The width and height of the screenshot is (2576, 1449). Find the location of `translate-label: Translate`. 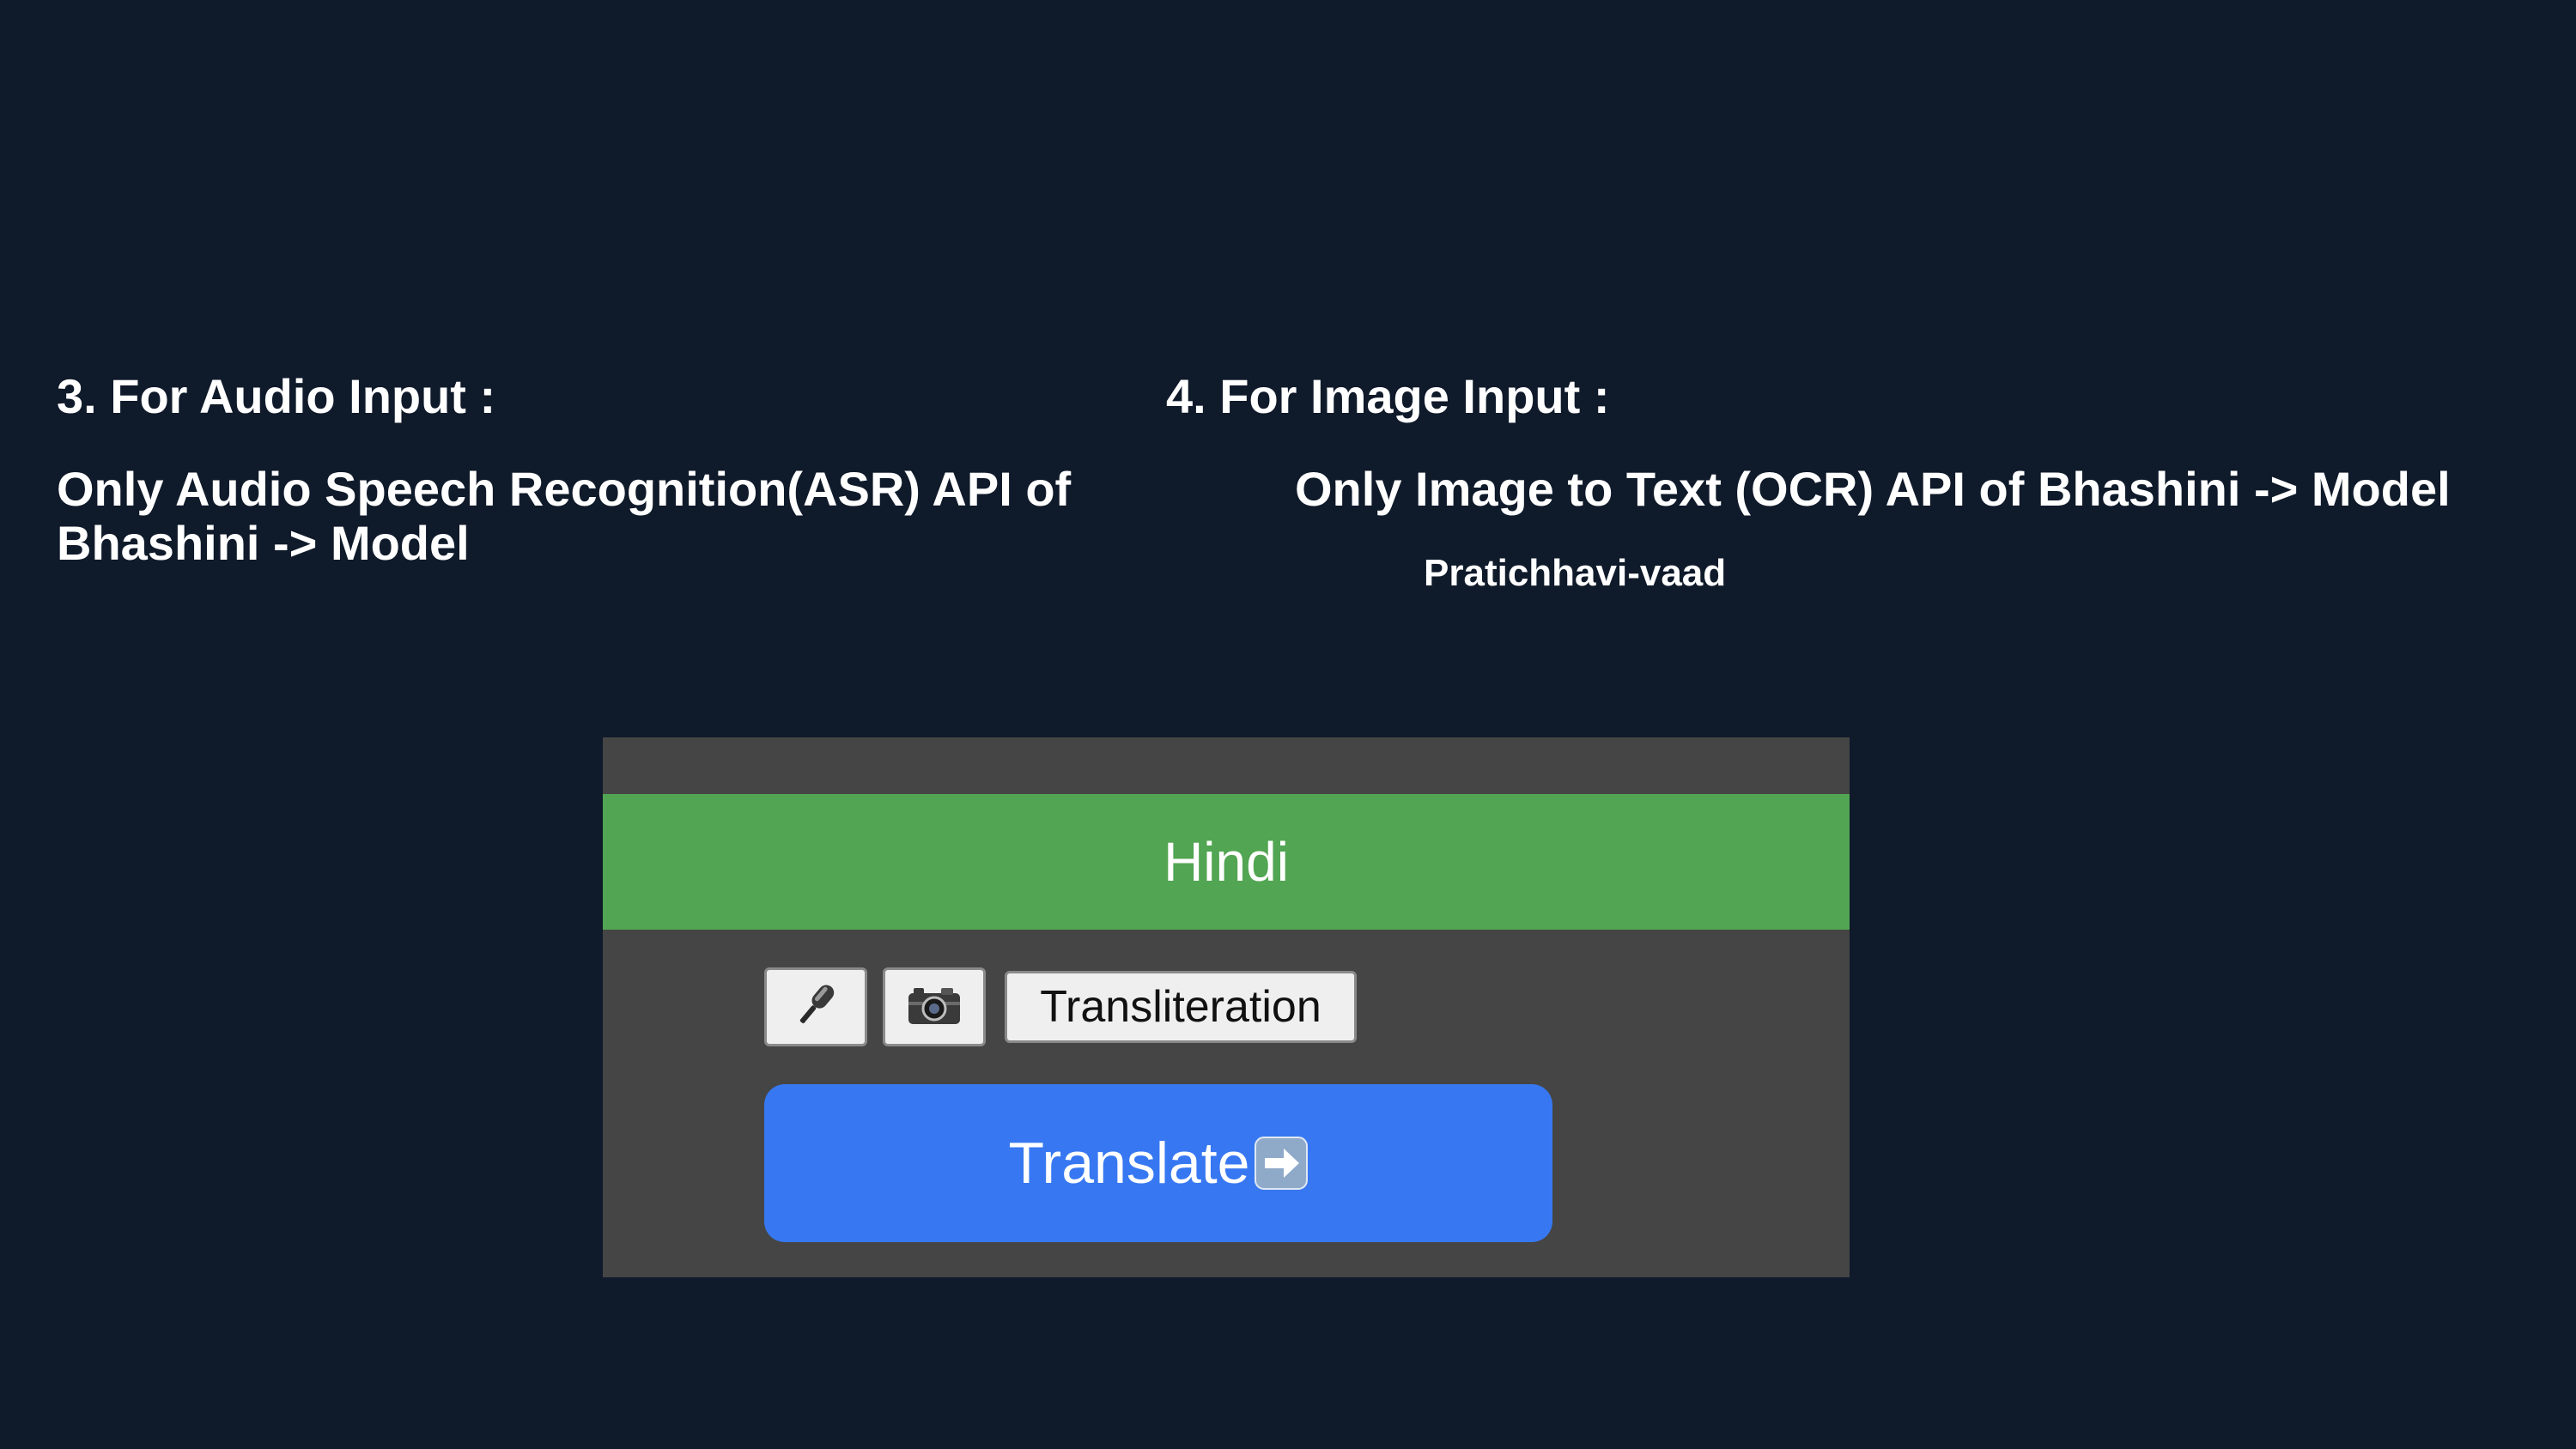

translate-label: Translate is located at coordinates (1129, 1163).